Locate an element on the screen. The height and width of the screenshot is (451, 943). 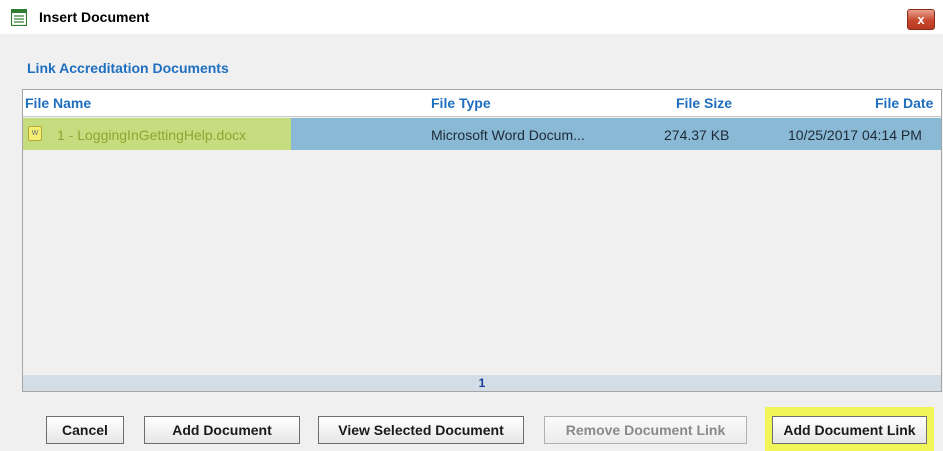
file-name-cell: W 1 - LoggingInGettingHelp.docx is located at coordinates (157, 134).